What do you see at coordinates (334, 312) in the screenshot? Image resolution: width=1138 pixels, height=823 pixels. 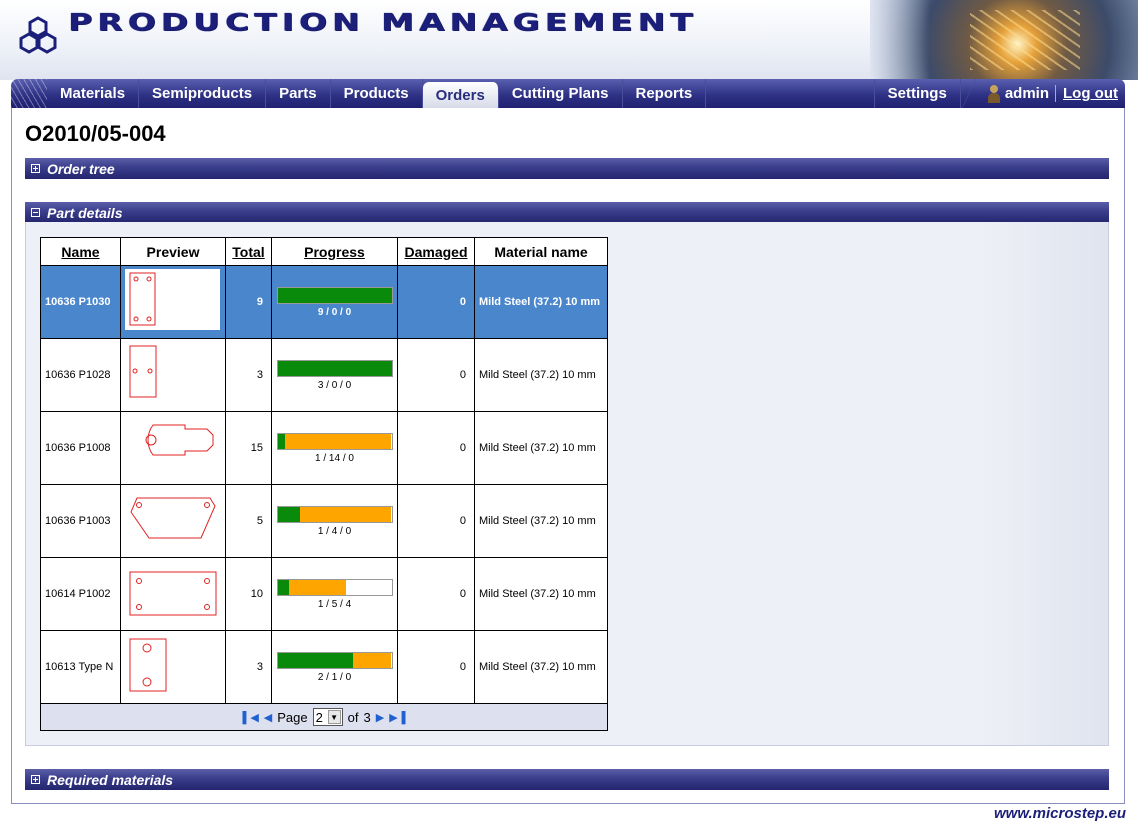 I see `progress-label: 9 / 0 / 0` at bounding box center [334, 312].